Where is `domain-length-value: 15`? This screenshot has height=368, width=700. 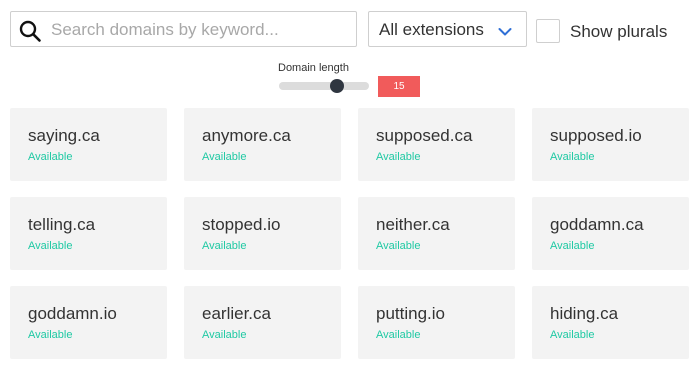
domain-length-value: 15 is located at coordinates (399, 86).